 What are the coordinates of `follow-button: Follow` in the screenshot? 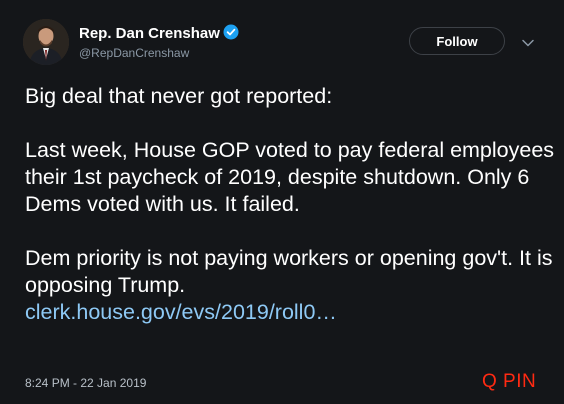 It's located at (457, 41).